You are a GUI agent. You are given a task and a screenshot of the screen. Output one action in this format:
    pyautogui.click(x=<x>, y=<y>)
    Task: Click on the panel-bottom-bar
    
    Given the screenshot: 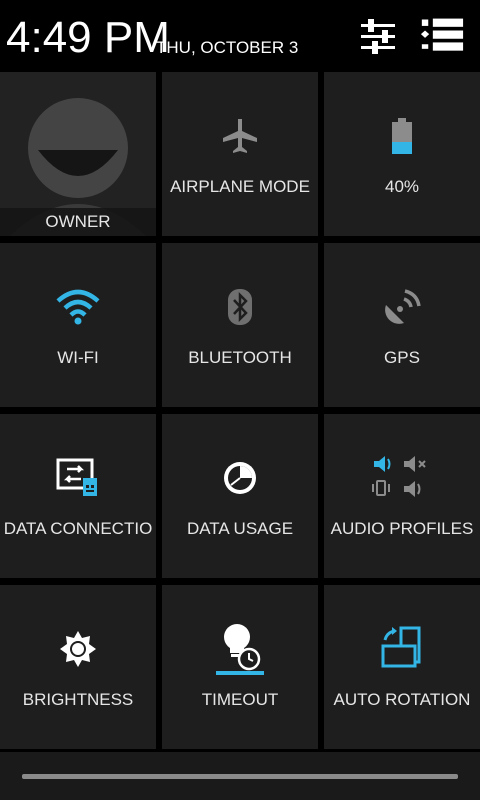 What is the action you would take?
    pyautogui.click(x=240, y=776)
    